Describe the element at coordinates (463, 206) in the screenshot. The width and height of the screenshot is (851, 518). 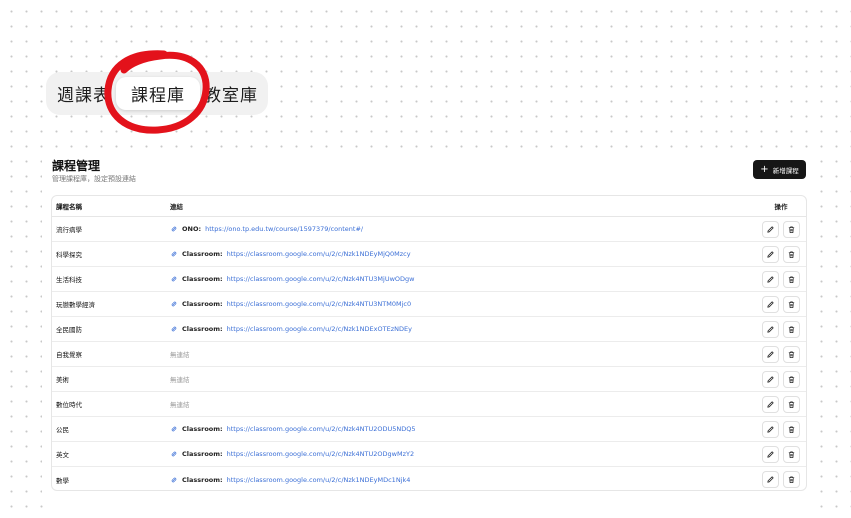
I see `header-link: 連結` at that location.